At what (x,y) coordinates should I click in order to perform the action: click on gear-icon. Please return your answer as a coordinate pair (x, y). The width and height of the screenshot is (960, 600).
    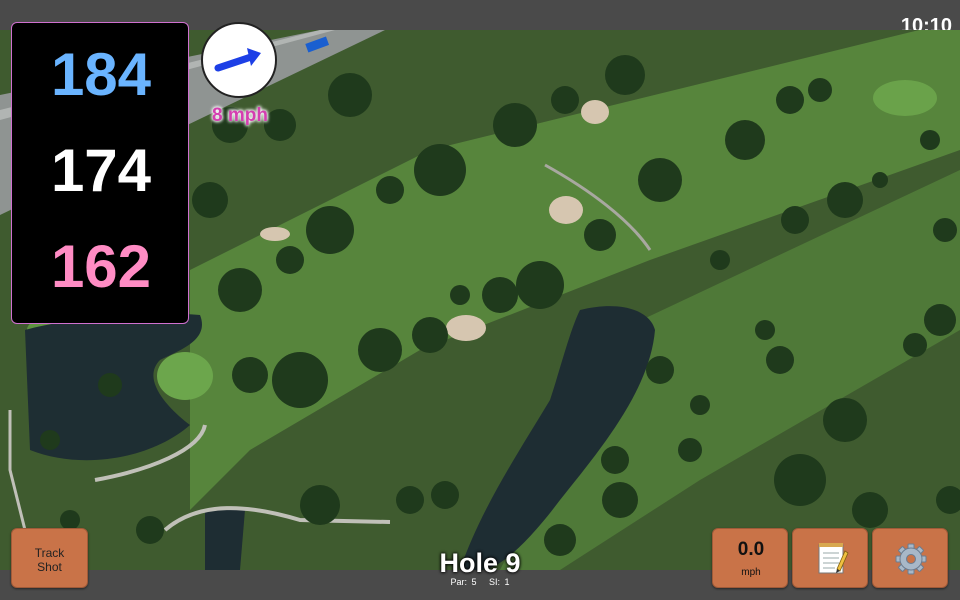
    Looking at the image, I should click on (911, 559).